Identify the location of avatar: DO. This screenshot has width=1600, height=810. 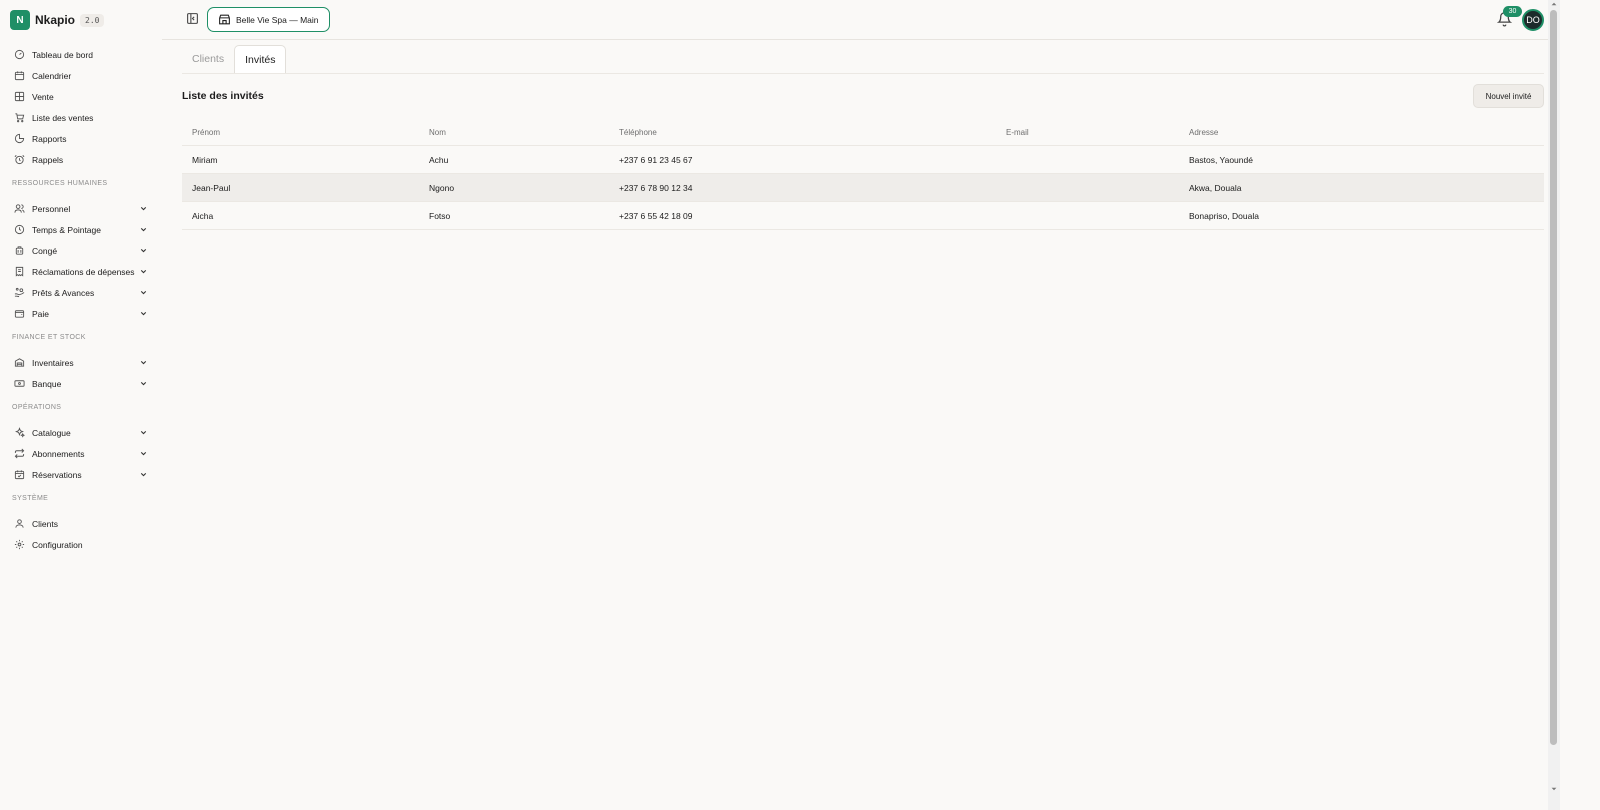
(1533, 20).